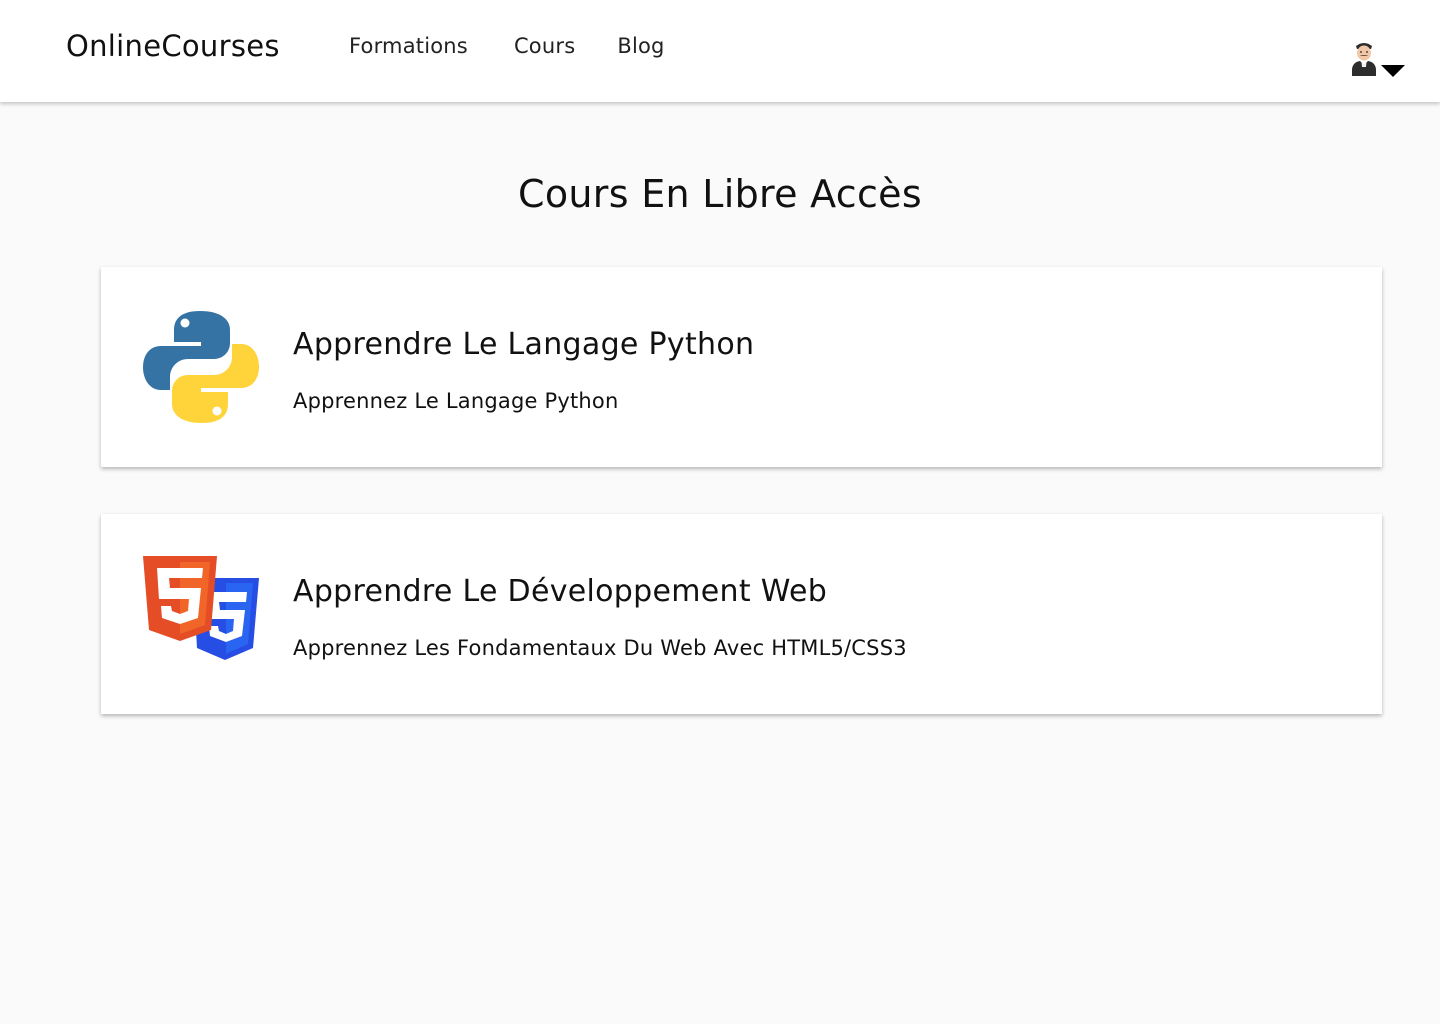 The height and width of the screenshot is (1024, 1440). Describe the element at coordinates (720, 51) in the screenshot. I see `top-navigation-bar: OnlineCourses Formations Cours Blog` at that location.